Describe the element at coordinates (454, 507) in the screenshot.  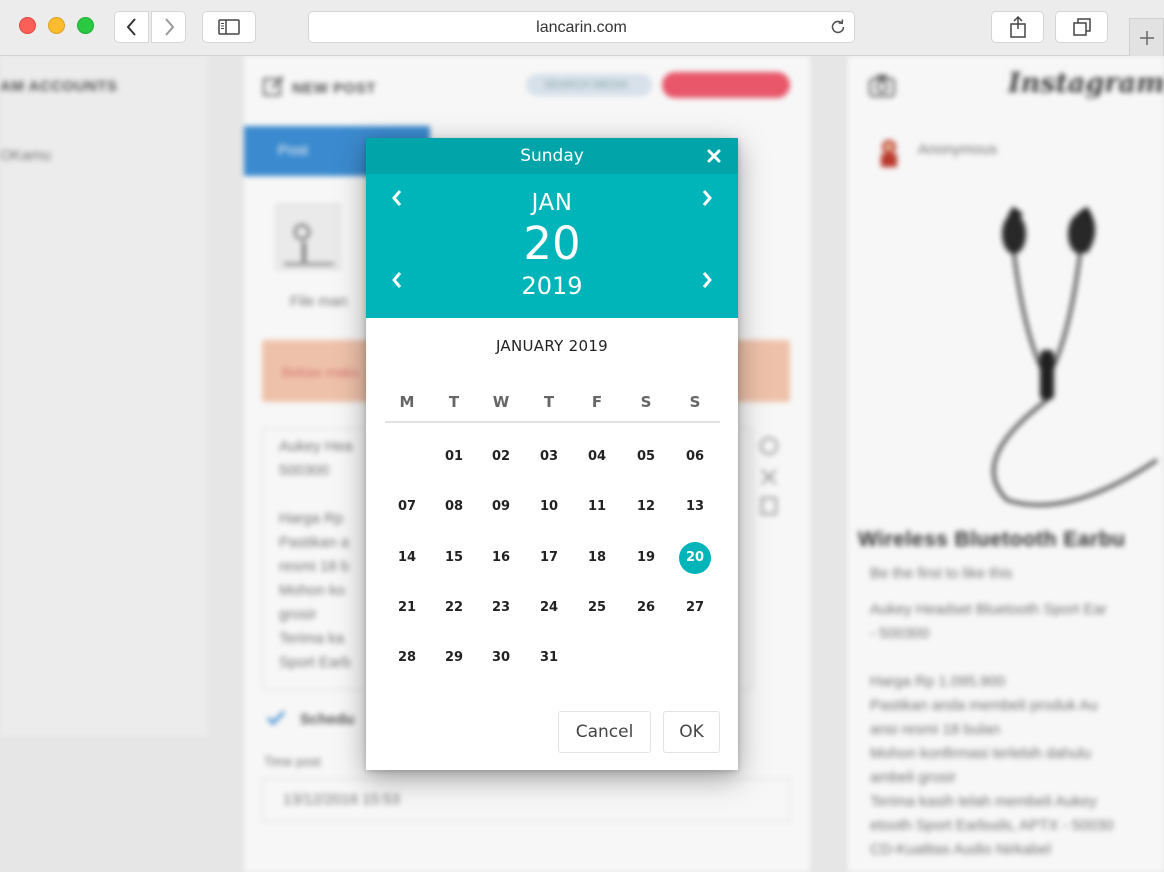
I see `calendar-day: 08` at that location.